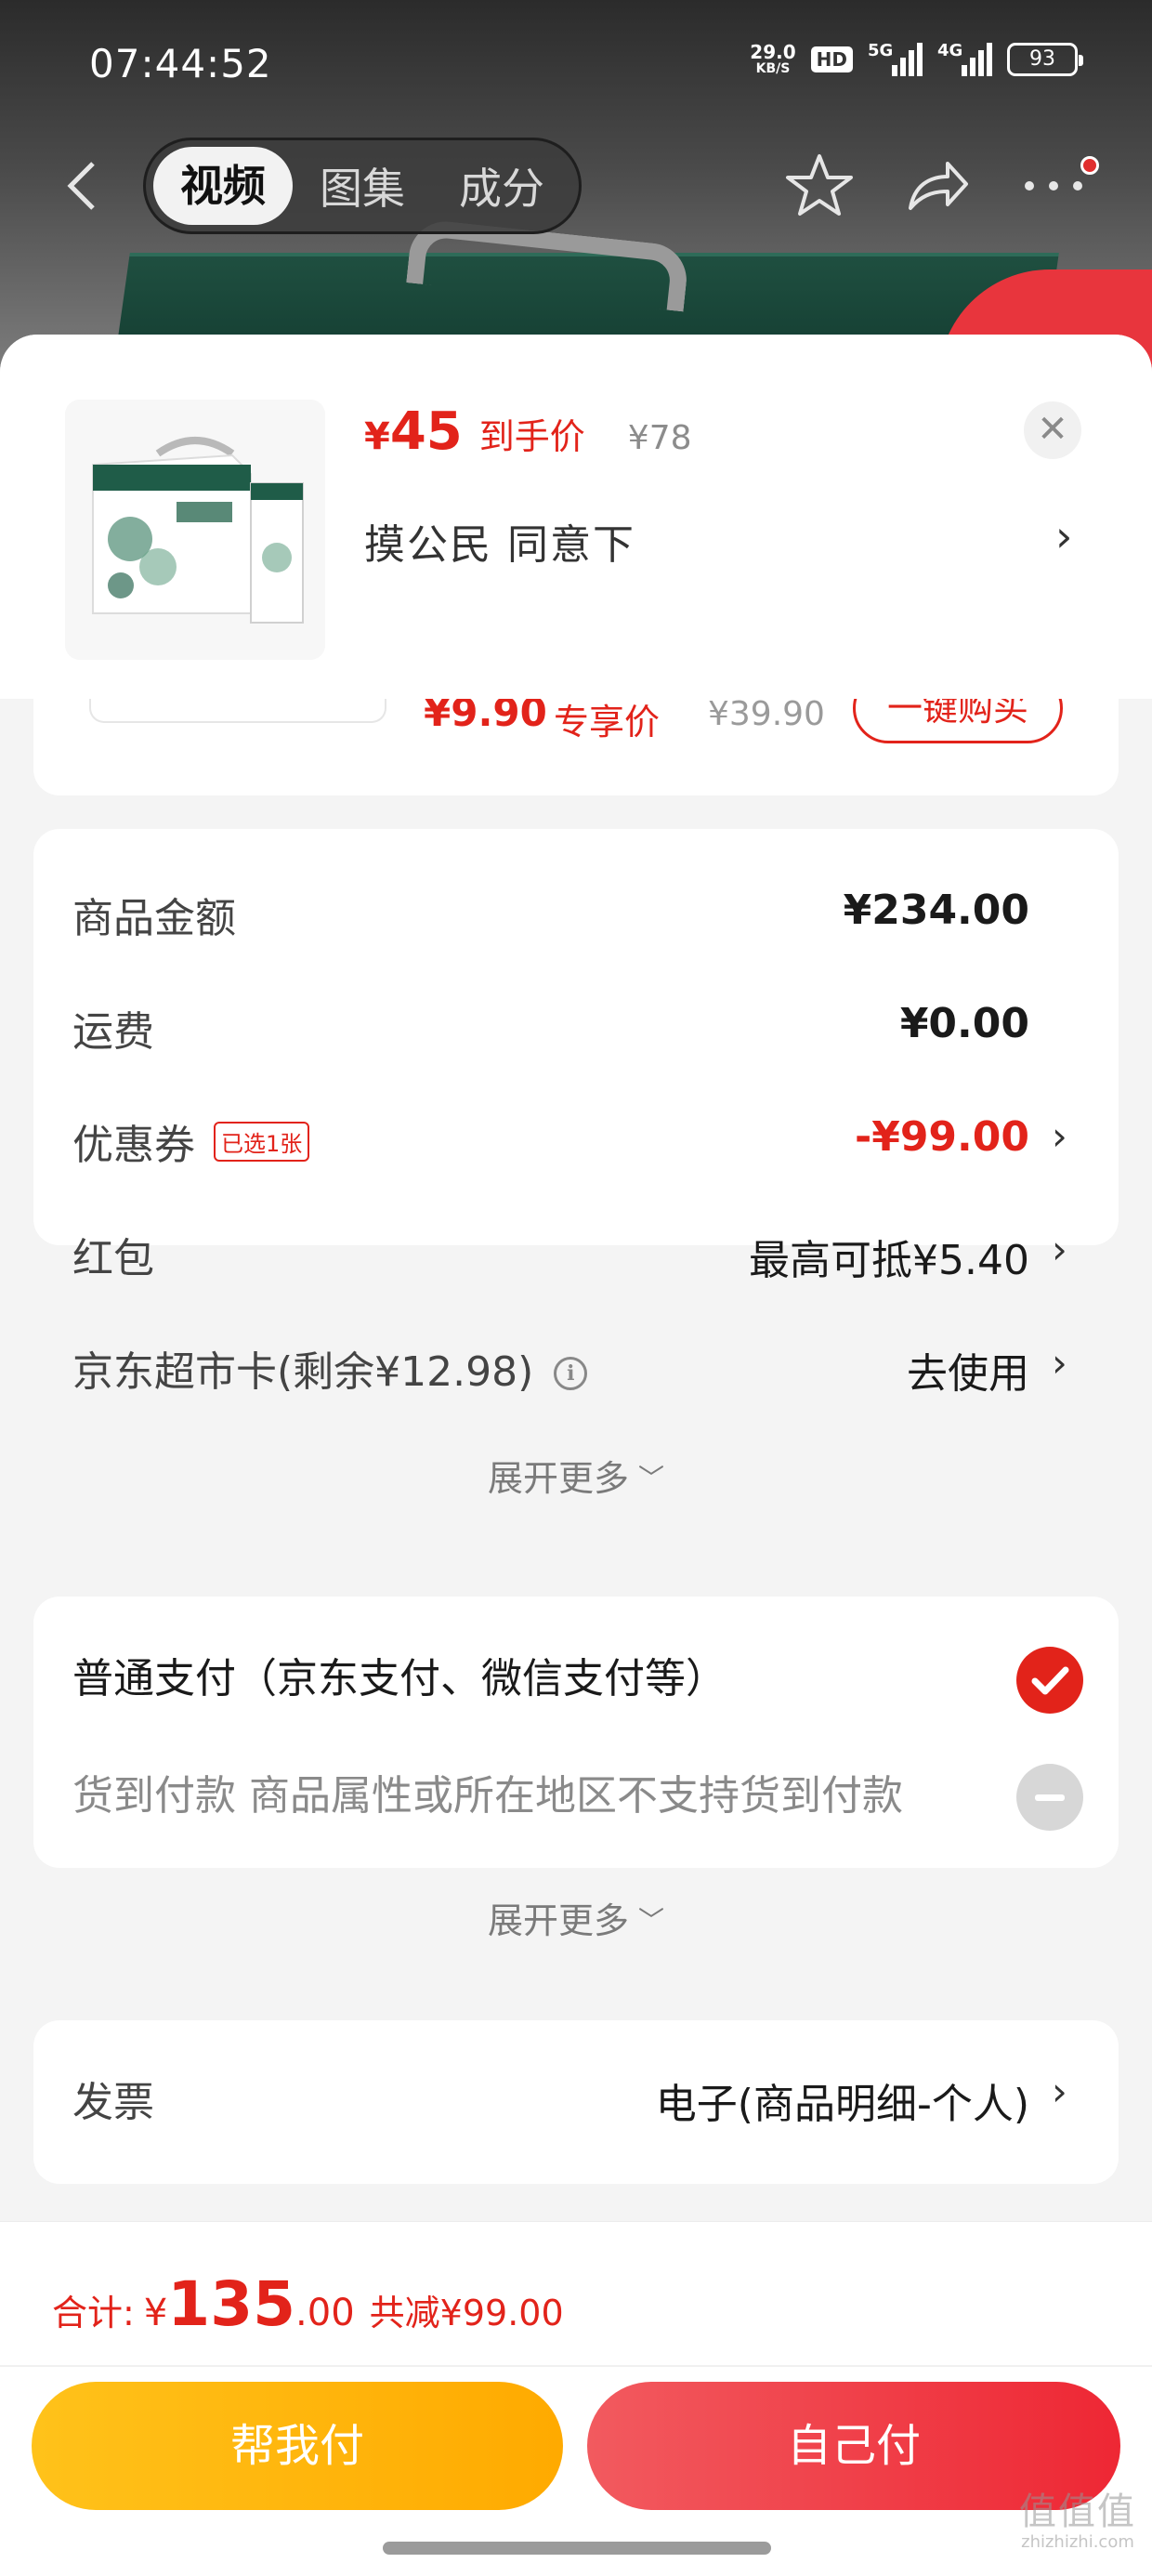  What do you see at coordinates (113, 2102) in the screenshot?
I see `invoice-label: 发票` at bounding box center [113, 2102].